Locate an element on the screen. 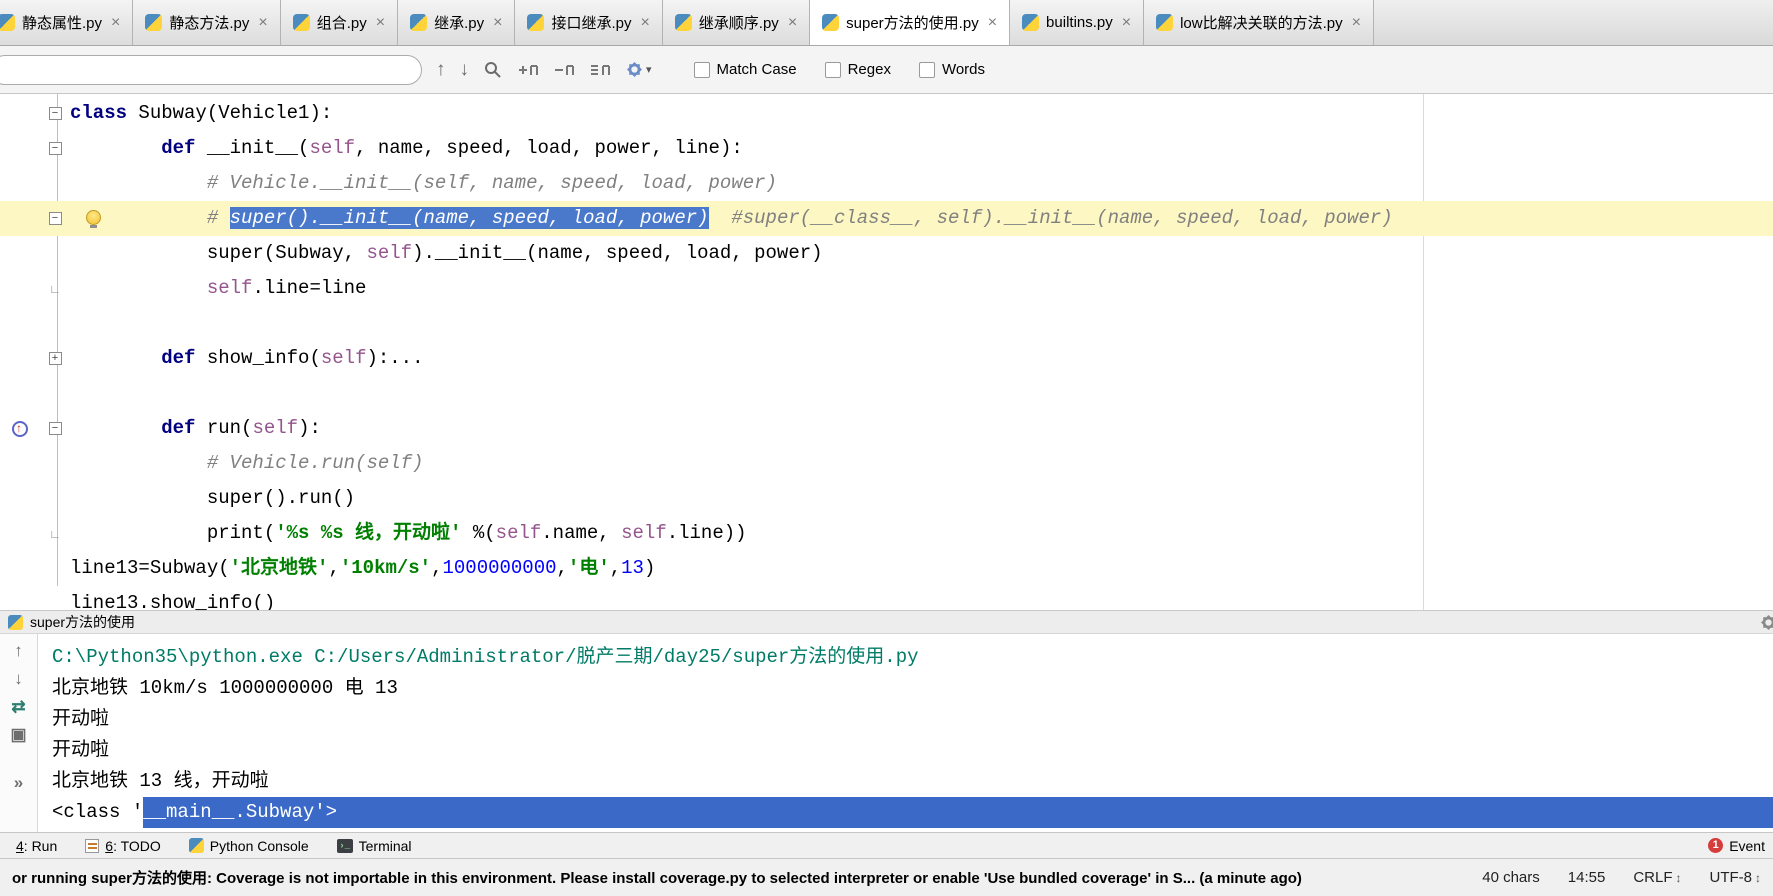 This screenshot has width=1773, height=896. gutter-fold: − is located at coordinates (55, 113).